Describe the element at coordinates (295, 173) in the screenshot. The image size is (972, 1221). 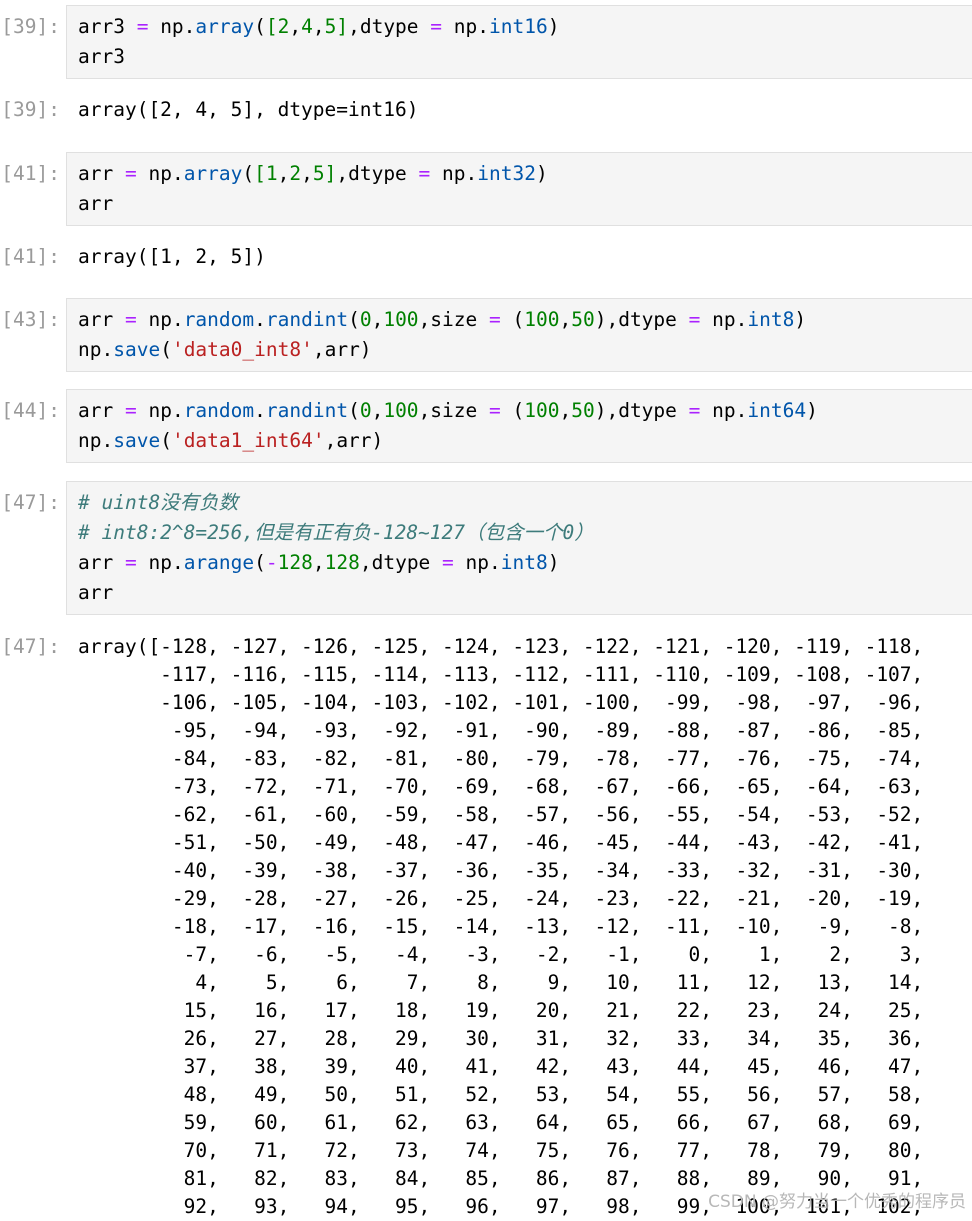
I see `code-token: 2` at that location.